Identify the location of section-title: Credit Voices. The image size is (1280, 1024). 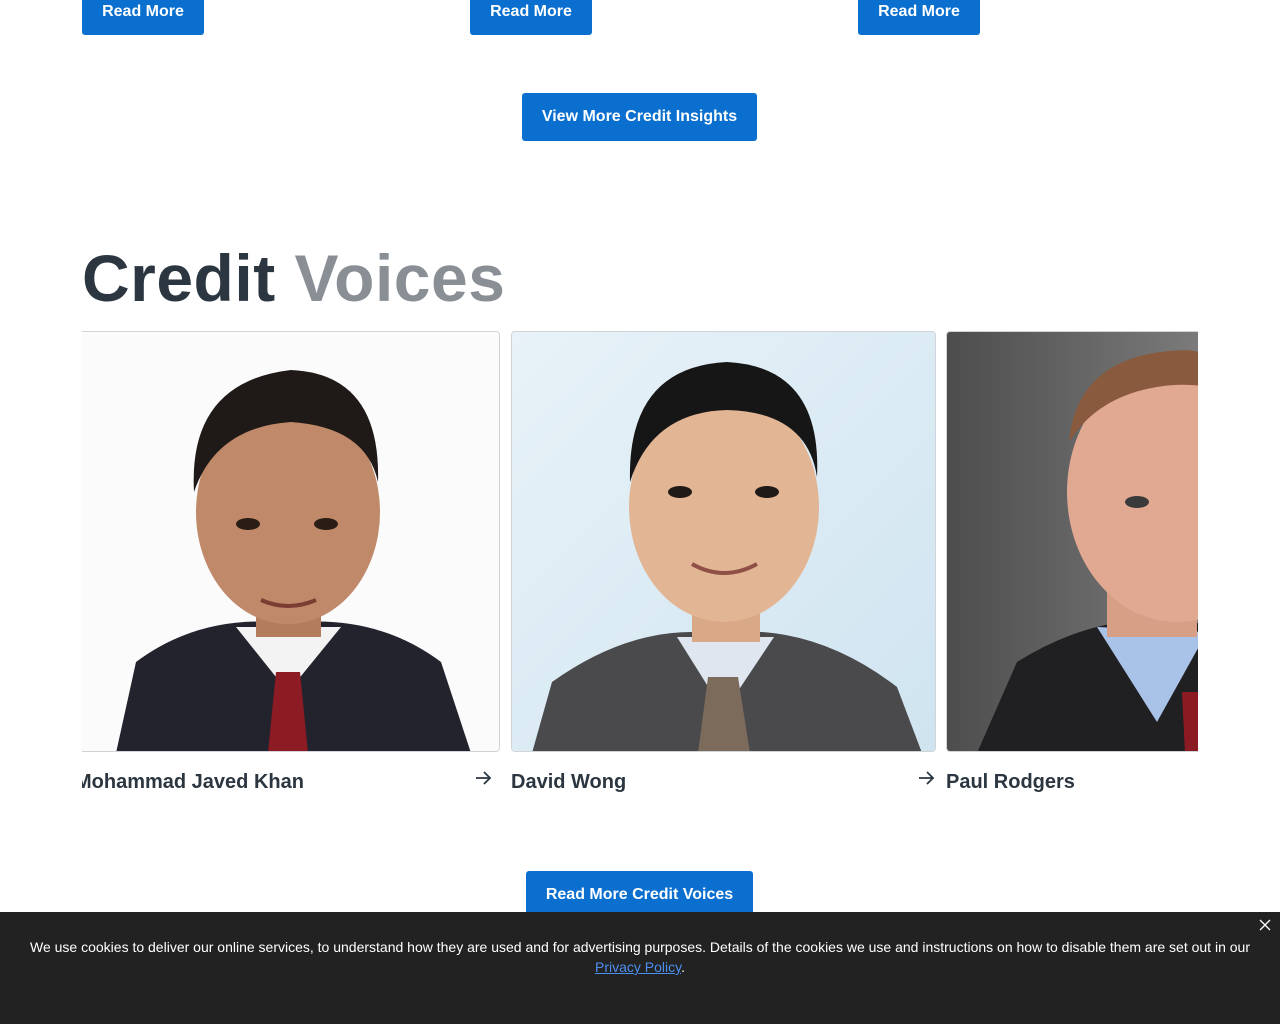
(293, 278).